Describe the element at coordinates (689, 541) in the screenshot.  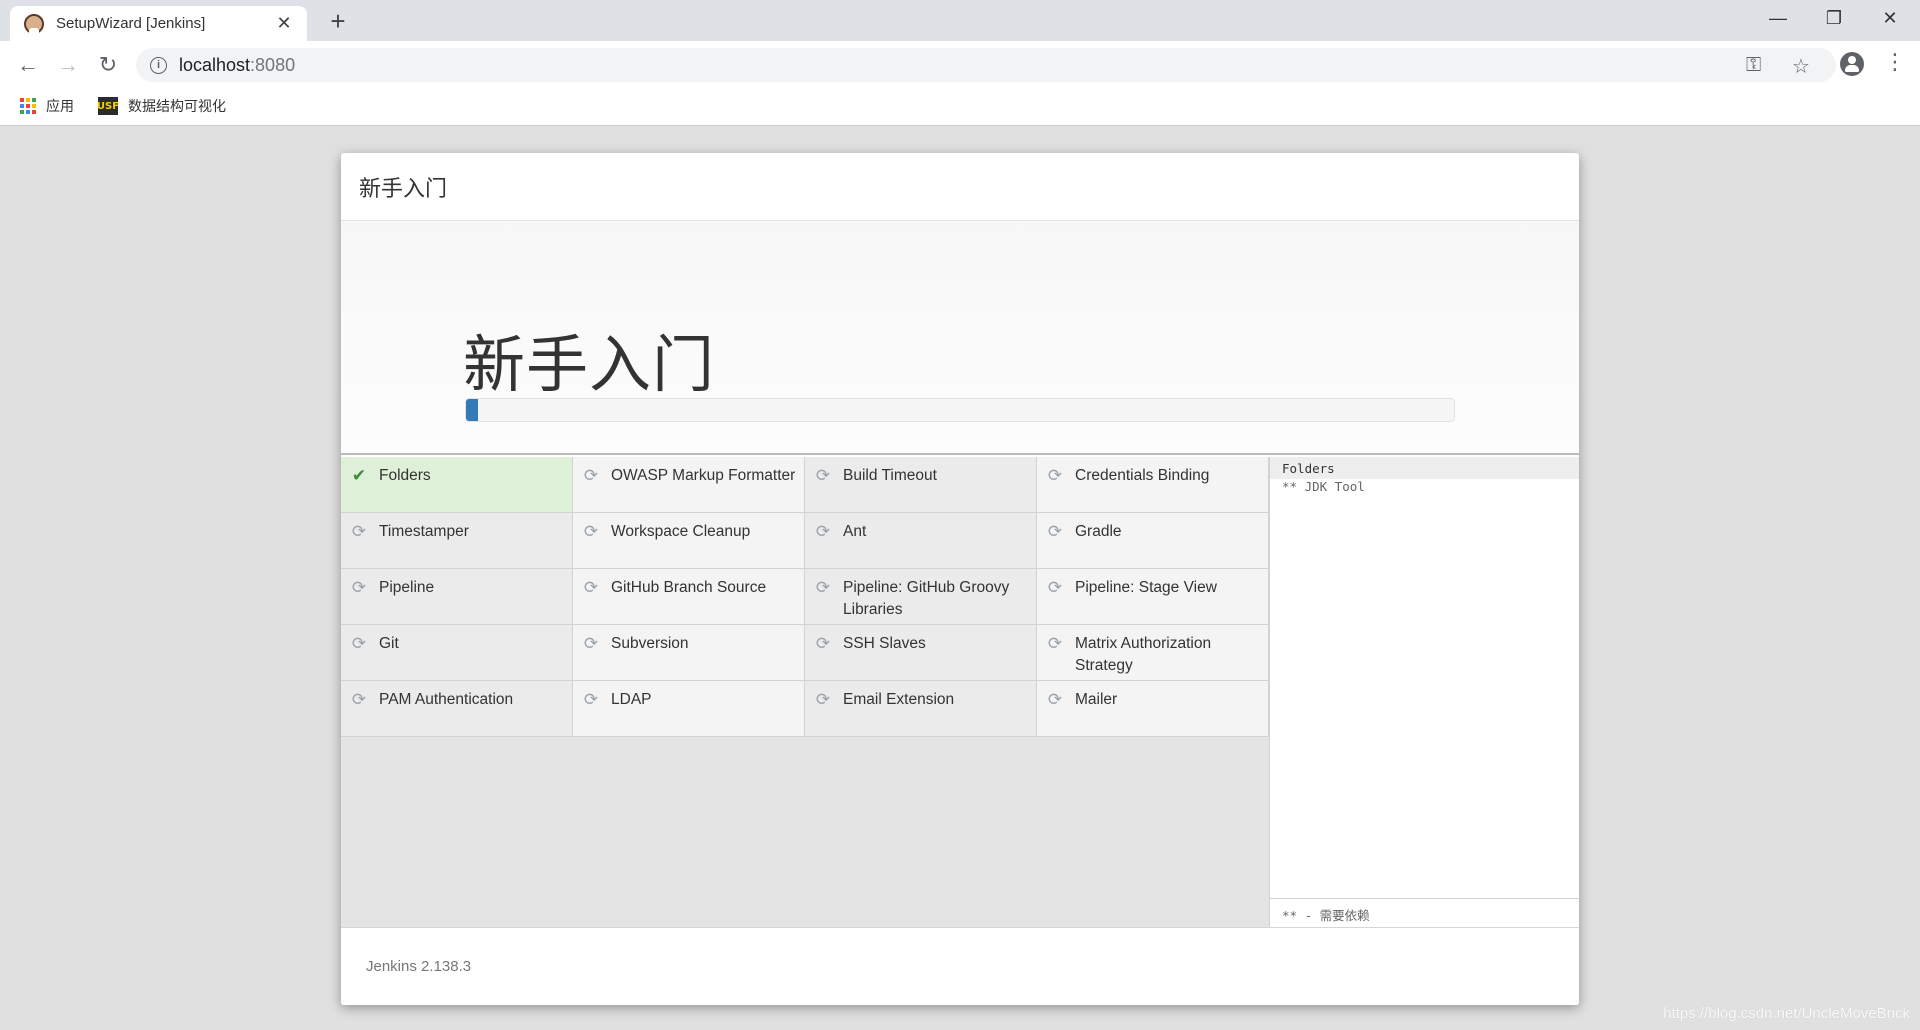
I see `plugin-item: ⟳ Workspace Cleanup` at that location.